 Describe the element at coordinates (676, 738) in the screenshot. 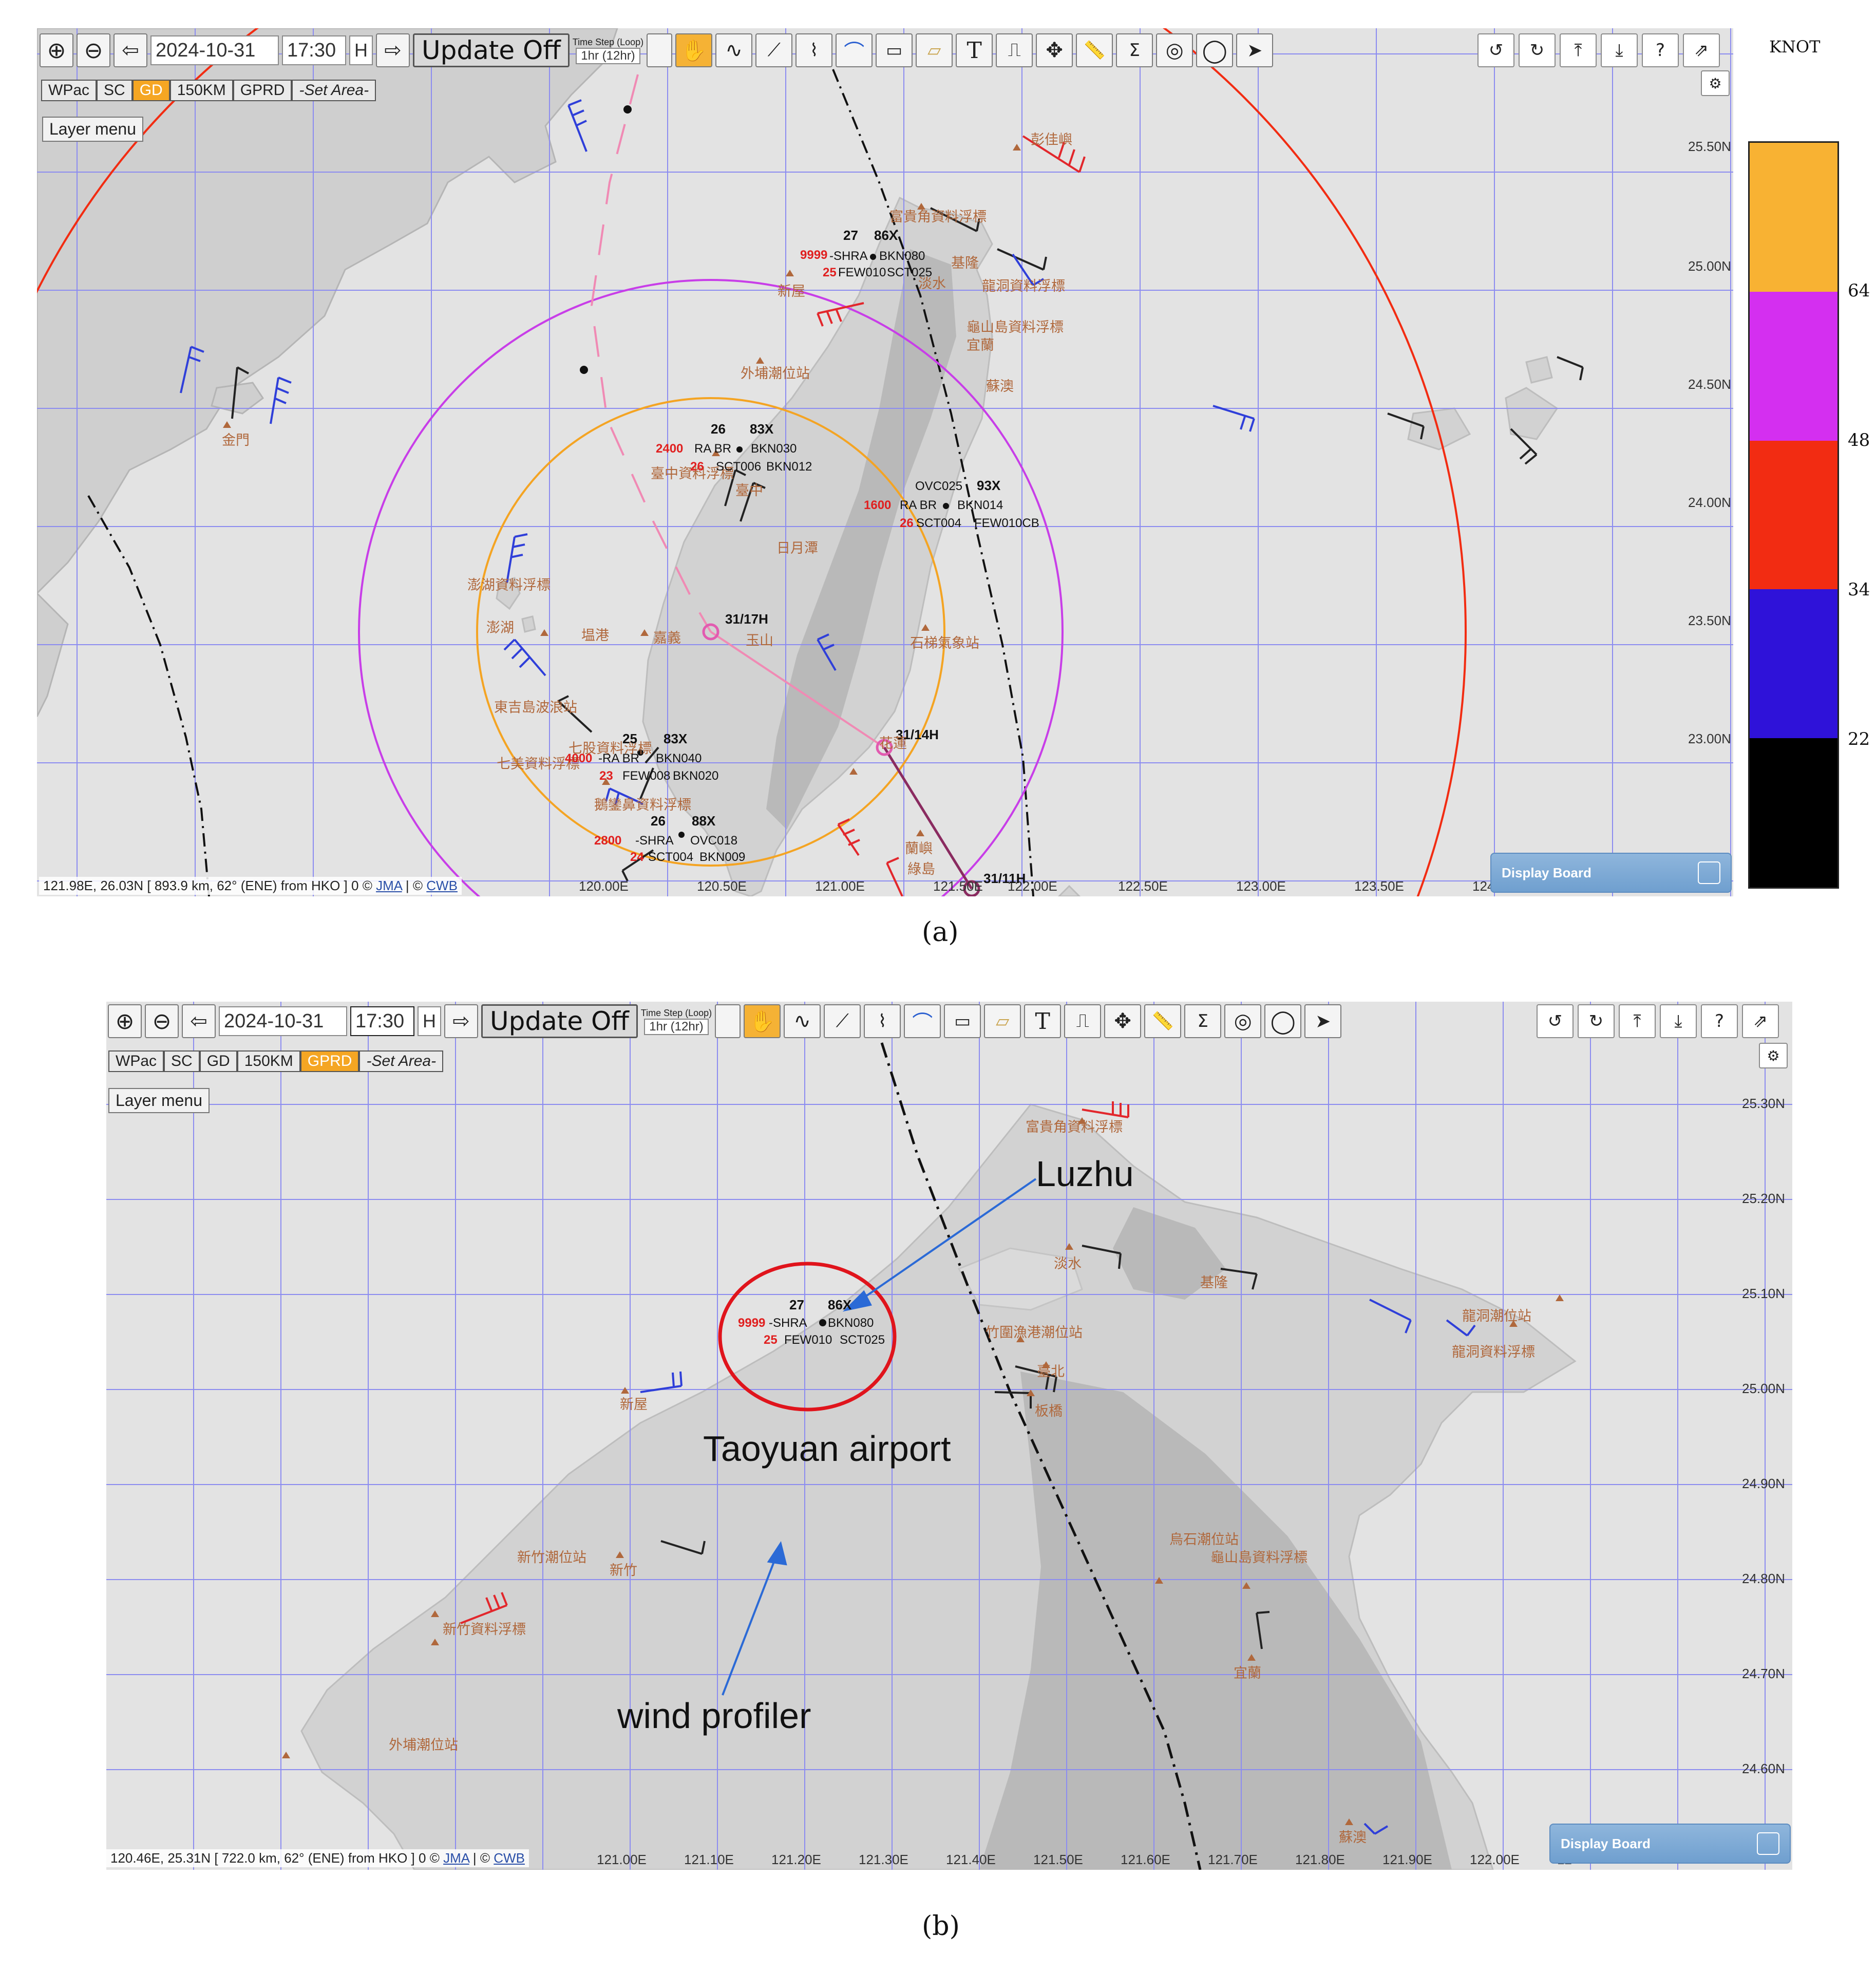

I see `metar-code: 83X` at that location.